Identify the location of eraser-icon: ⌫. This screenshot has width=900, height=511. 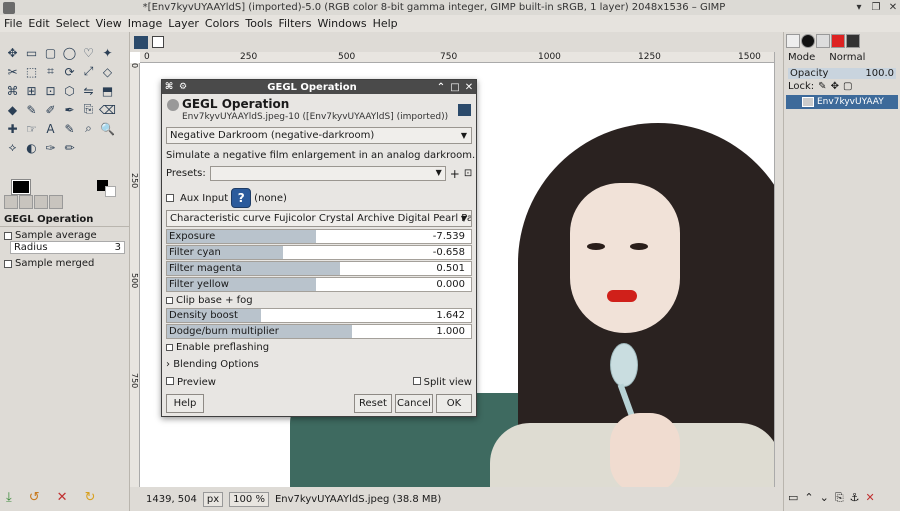
(107, 109).